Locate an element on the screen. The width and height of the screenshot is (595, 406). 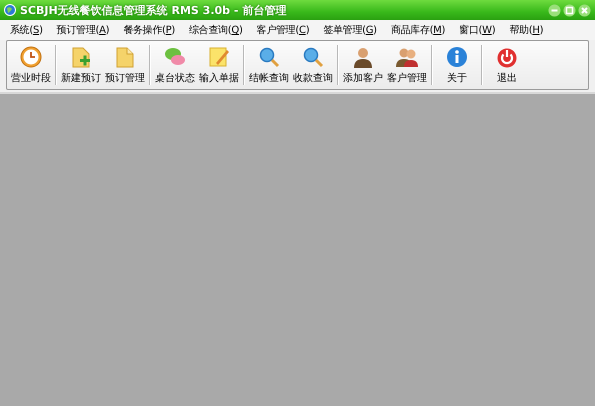
globe-icon is located at coordinates (10, 10).